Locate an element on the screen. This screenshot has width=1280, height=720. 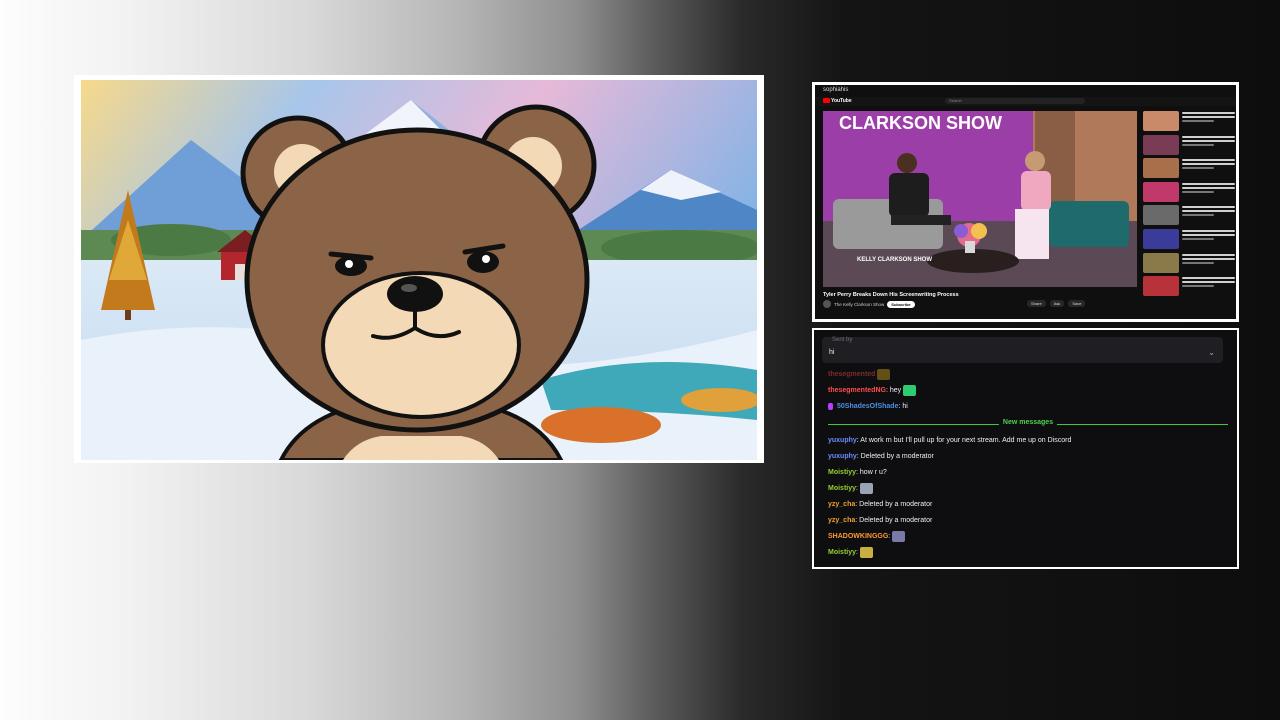
youtube-topbar: YouTube Search is located at coordinates (1025, 101).